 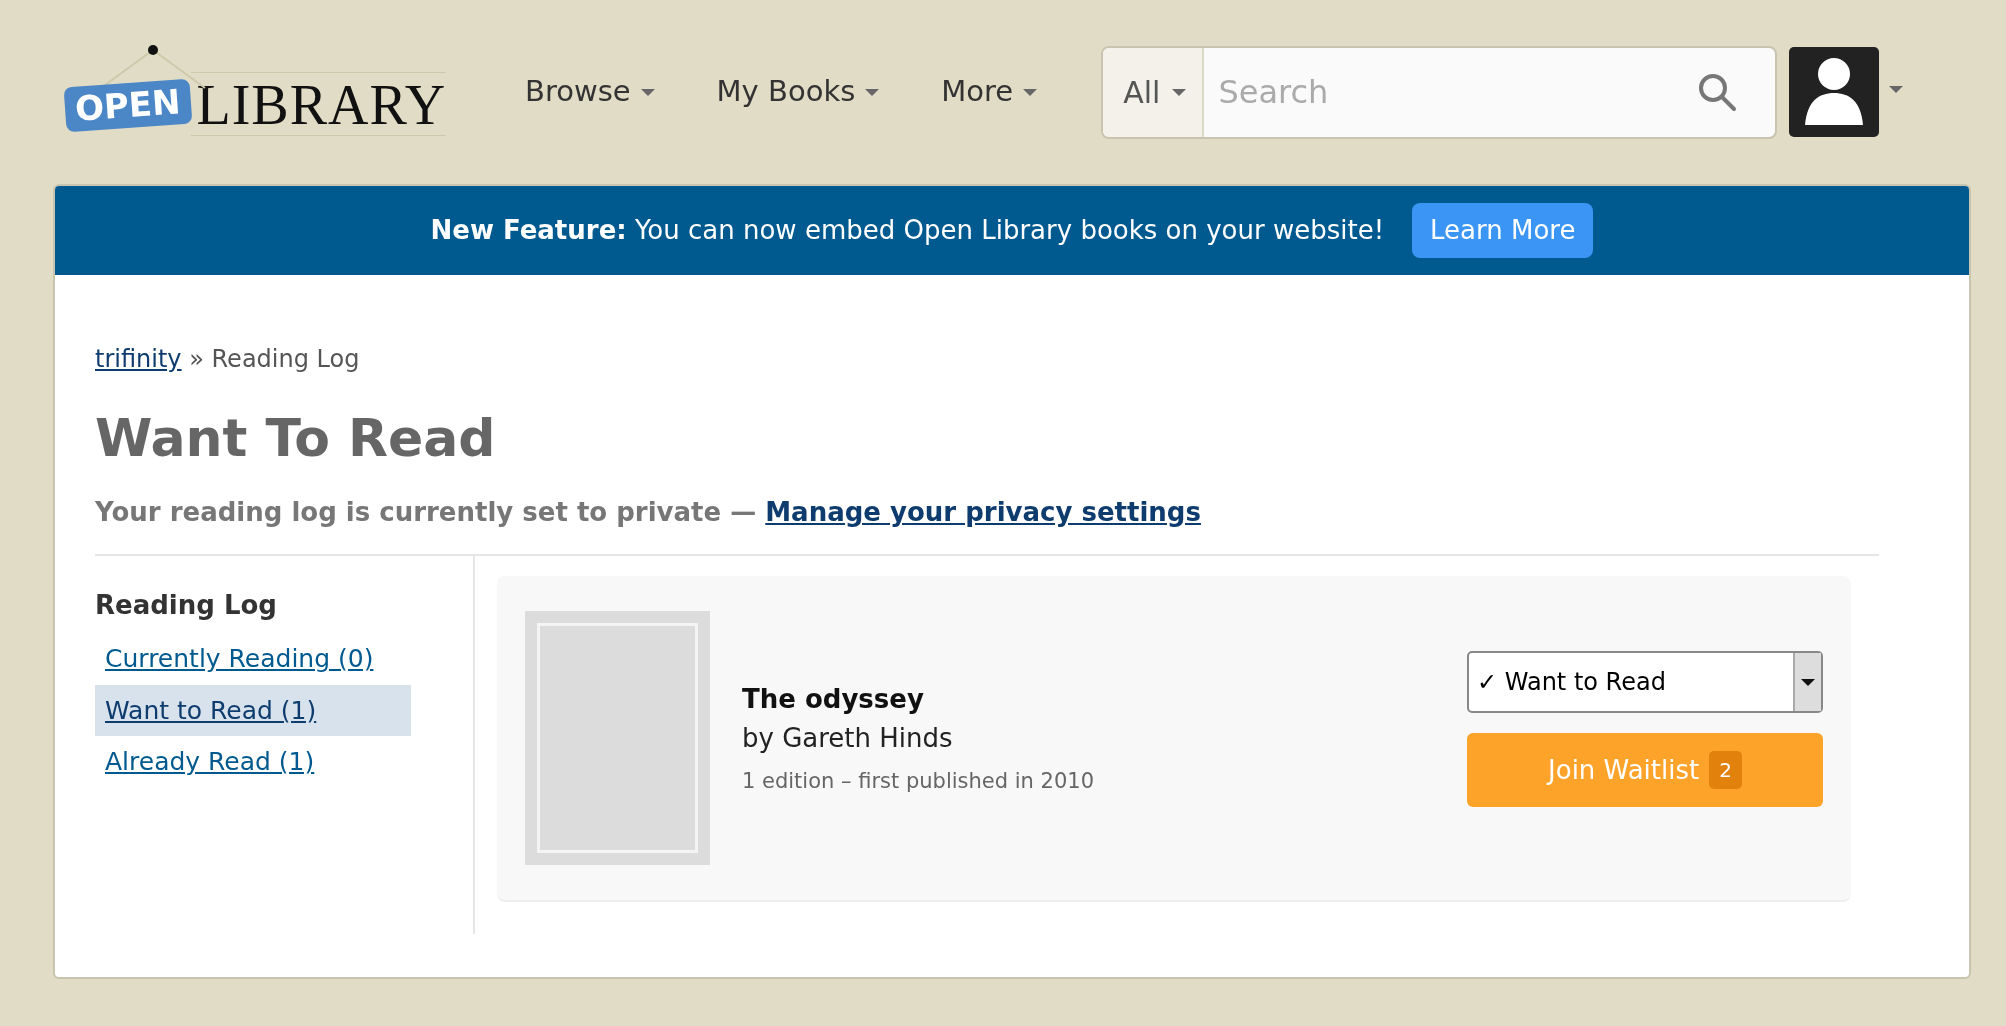 I want to click on scope-dropdown: All, so click(x=1154, y=92).